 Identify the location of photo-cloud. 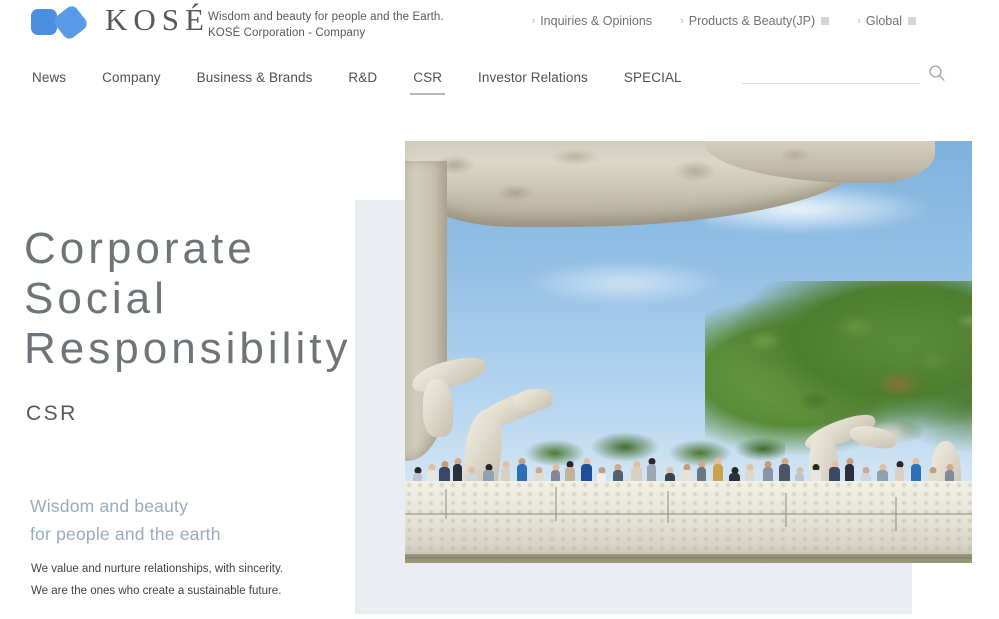
(625, 283).